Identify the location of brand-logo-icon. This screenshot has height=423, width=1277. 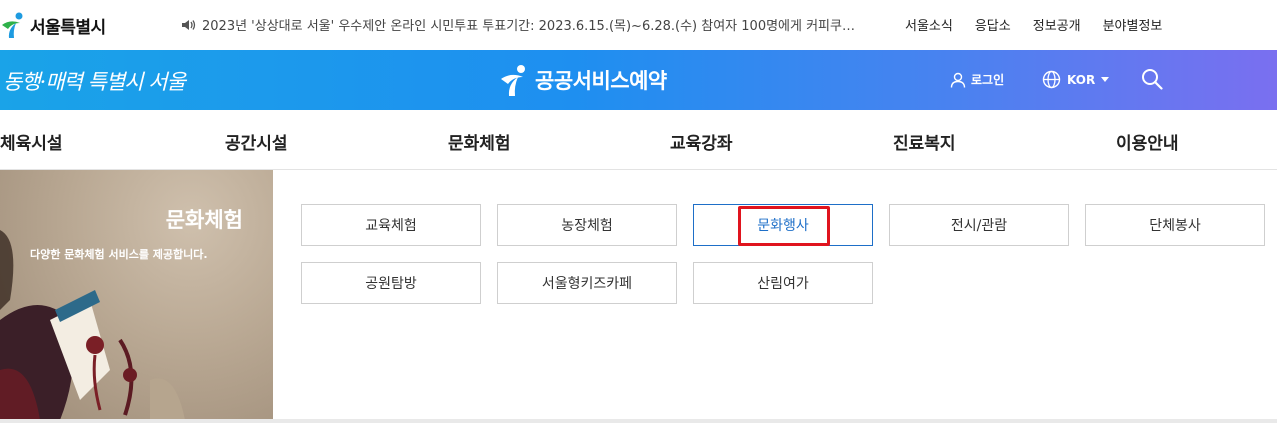
(513, 80).